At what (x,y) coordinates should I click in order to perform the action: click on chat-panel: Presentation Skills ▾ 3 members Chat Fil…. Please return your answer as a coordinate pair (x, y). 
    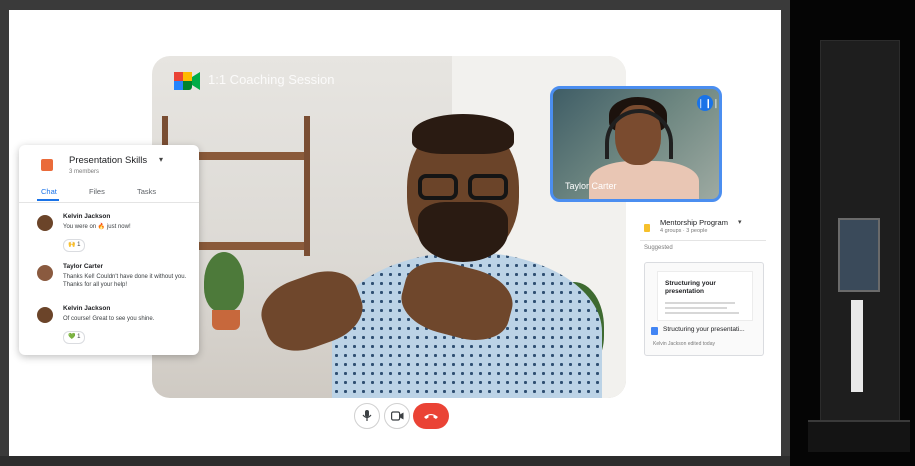
    Looking at the image, I should click on (109, 250).